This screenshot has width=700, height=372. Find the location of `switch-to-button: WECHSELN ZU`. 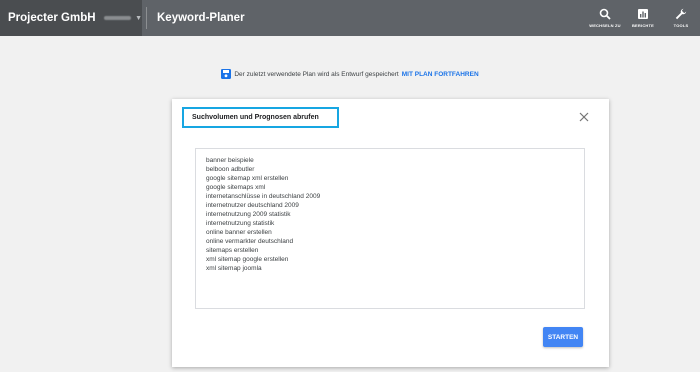

switch-to-button: WECHSELN ZU is located at coordinates (605, 18).